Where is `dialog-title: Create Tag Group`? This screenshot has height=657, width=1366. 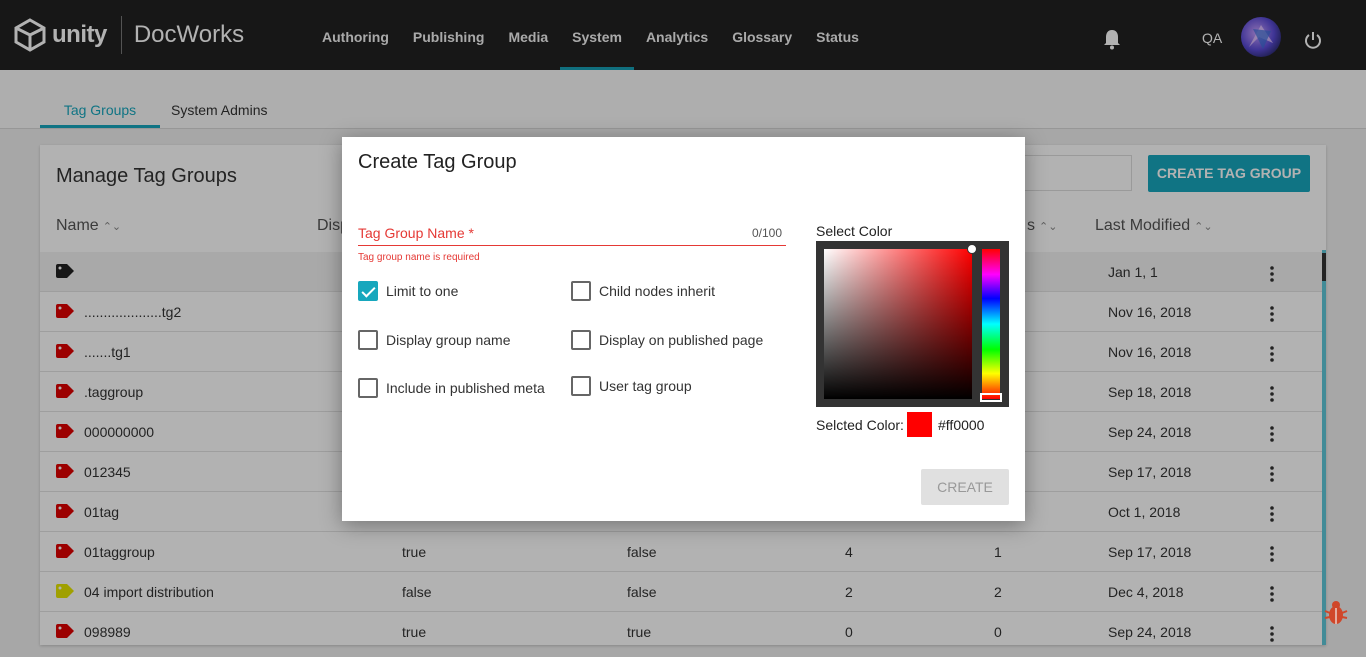 dialog-title: Create Tag Group is located at coordinates (437, 162).